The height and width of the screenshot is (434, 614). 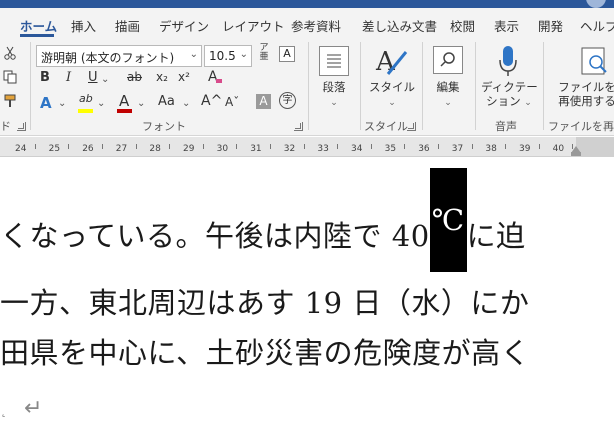 What do you see at coordinates (86, 98) in the screenshot?
I see `highlight-button: ab` at bounding box center [86, 98].